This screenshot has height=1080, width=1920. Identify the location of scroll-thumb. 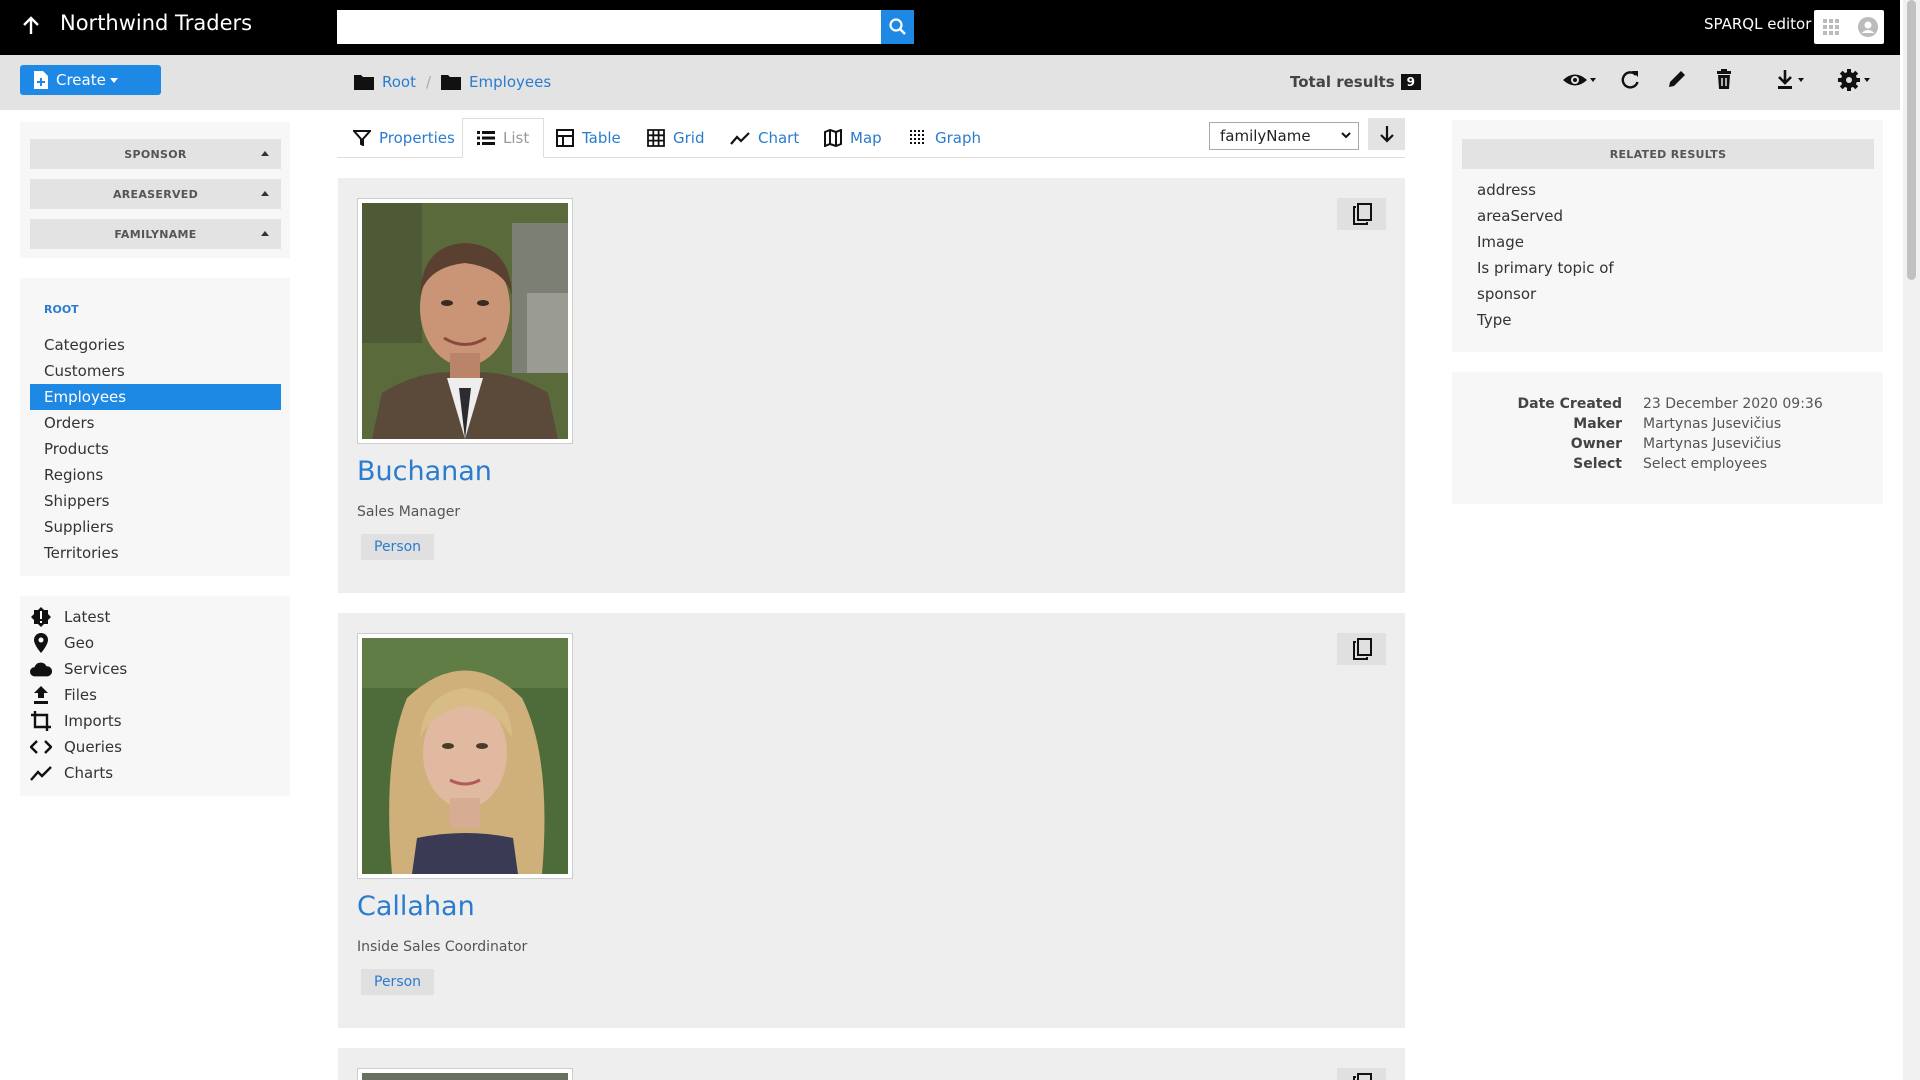
(1911, 140).